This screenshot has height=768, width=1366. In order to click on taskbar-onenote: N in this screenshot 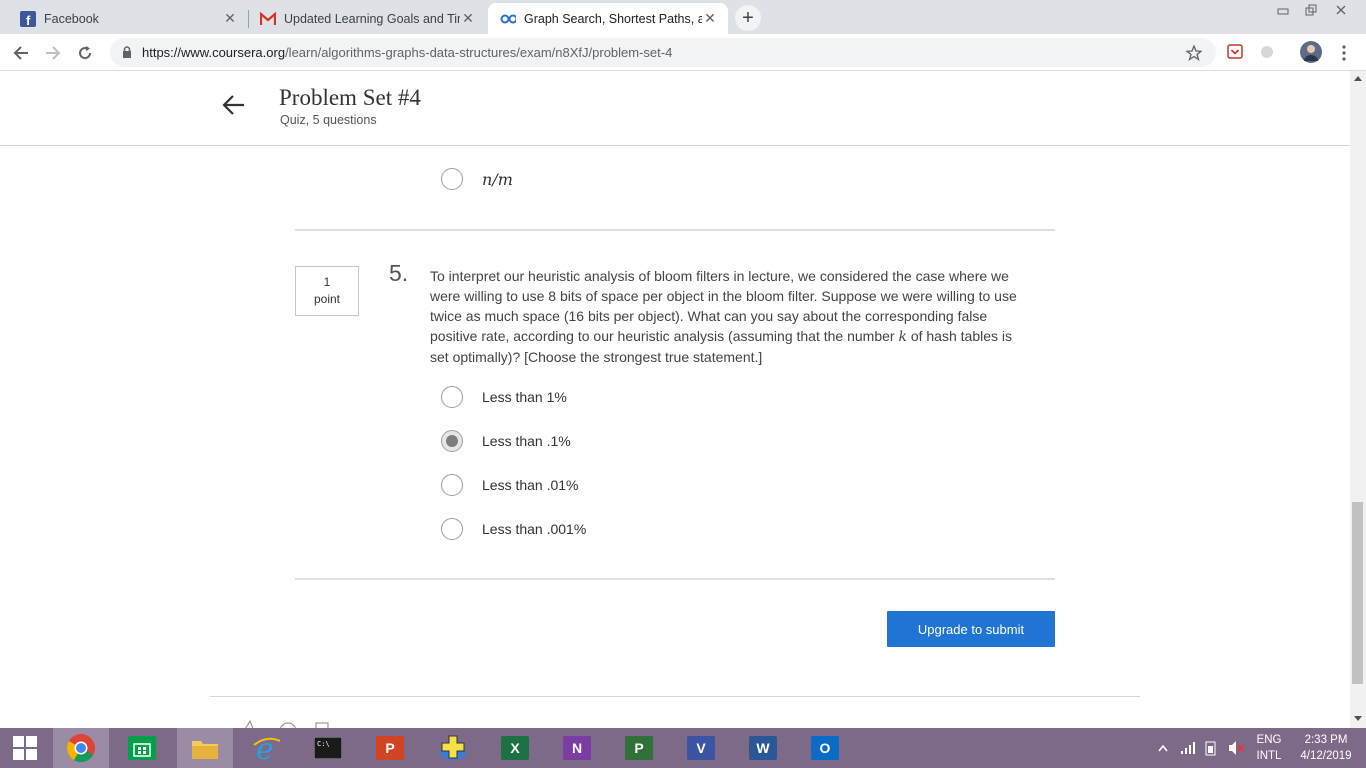, I will do `click(577, 748)`.